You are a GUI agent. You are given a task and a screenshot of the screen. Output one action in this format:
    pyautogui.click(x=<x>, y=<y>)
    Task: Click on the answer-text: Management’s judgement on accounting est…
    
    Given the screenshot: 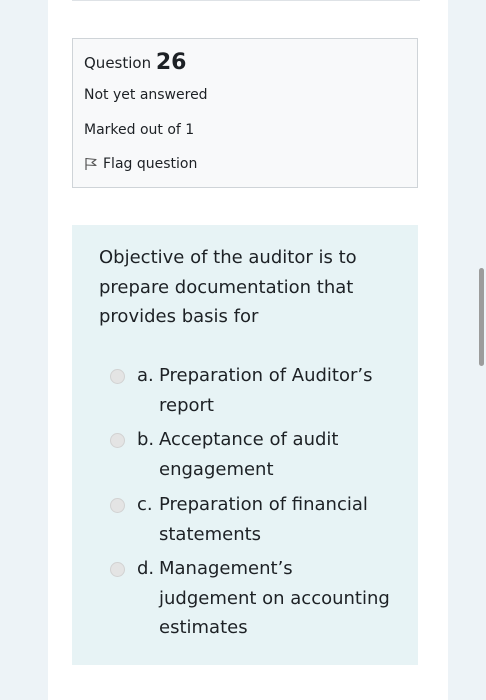 What is the action you would take?
    pyautogui.click(x=274, y=598)
    